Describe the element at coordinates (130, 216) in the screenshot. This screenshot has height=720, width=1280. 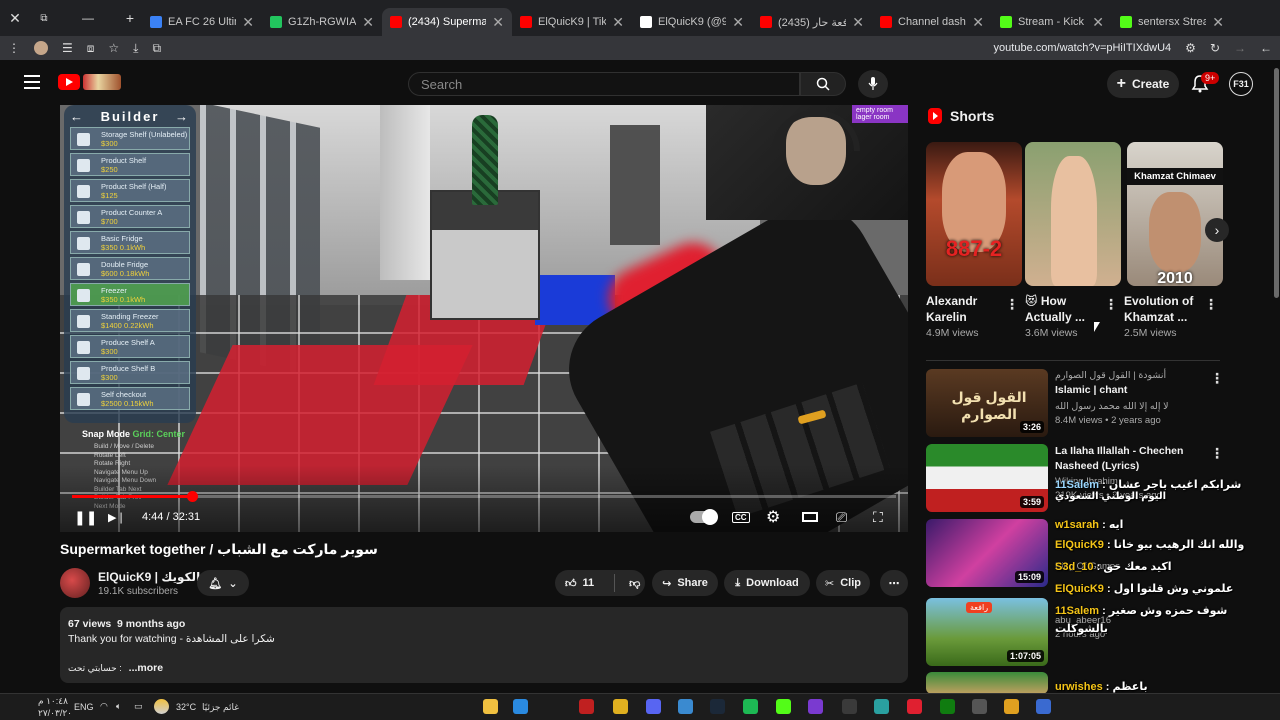
I see `builder-item: Product Counter A $700` at that location.